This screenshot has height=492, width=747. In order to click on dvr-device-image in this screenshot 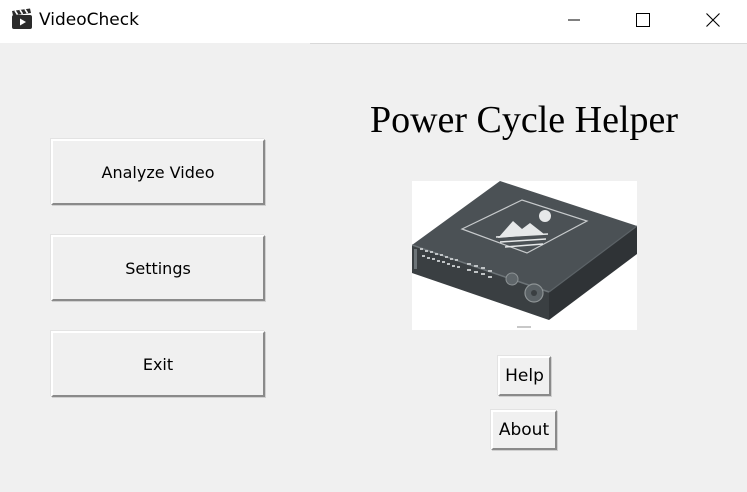, I will do `click(524, 255)`.